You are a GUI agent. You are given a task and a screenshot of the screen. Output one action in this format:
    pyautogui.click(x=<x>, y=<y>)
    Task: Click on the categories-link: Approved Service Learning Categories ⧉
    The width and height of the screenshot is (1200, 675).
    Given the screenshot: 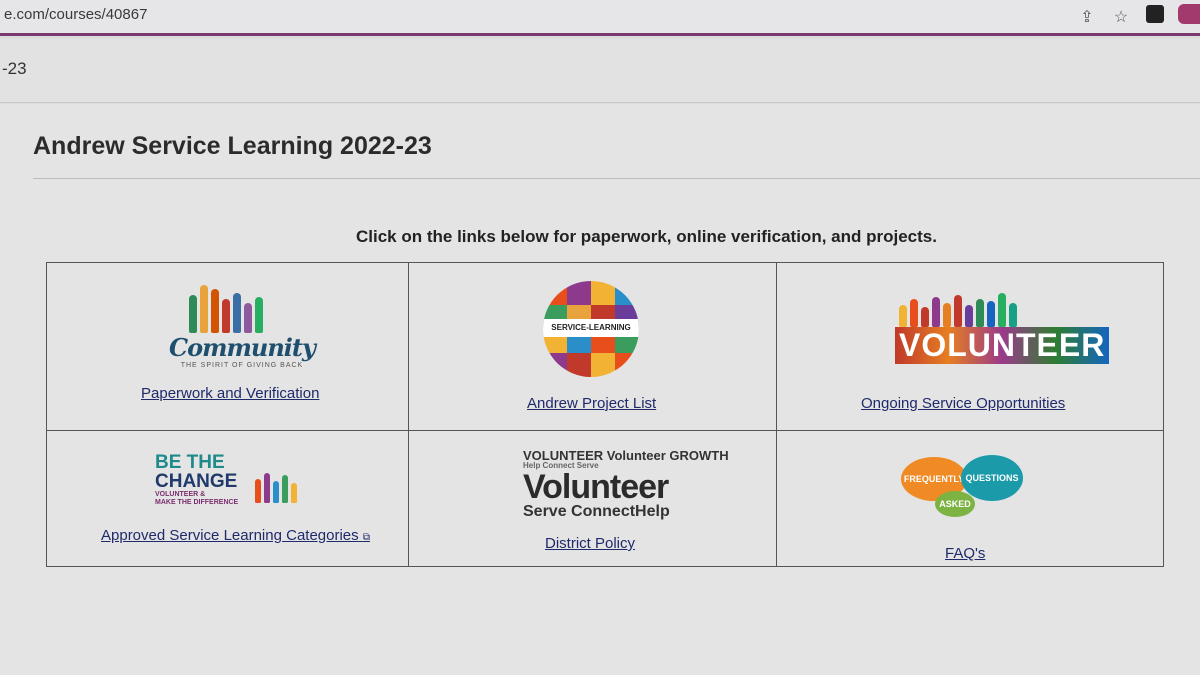 What is the action you would take?
    pyautogui.click(x=235, y=535)
    